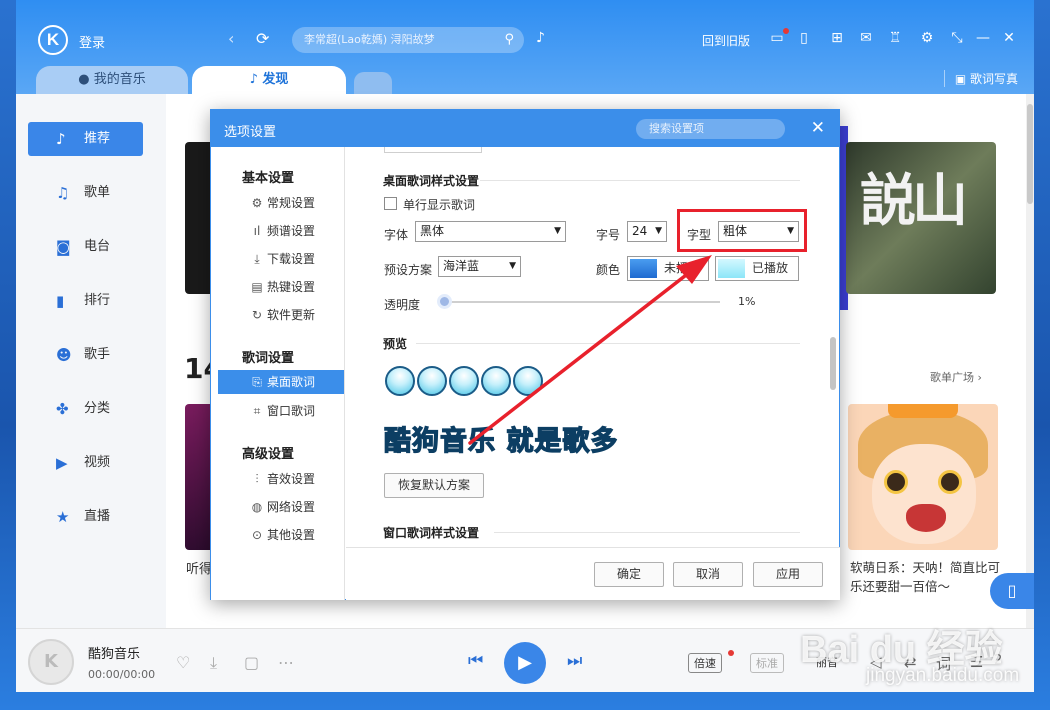 The width and height of the screenshot is (1050, 710). I want to click on old-version-link: 回到旧版, so click(726, 40).